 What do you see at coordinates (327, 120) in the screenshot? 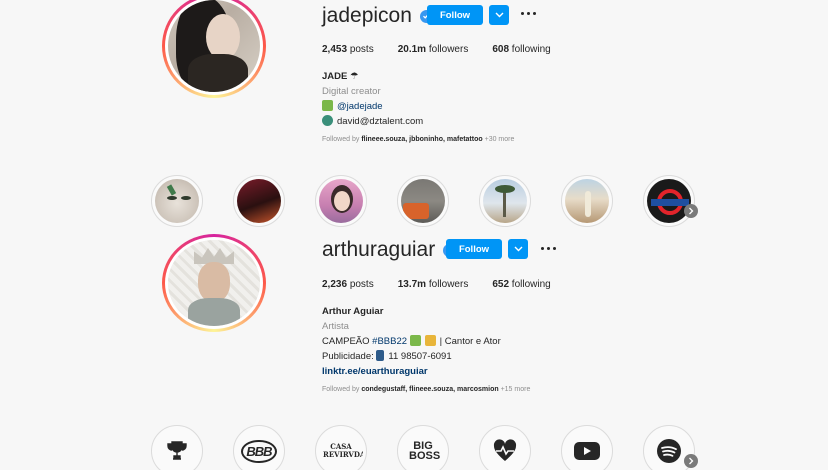
I see `globe-emoji-icon` at bounding box center [327, 120].